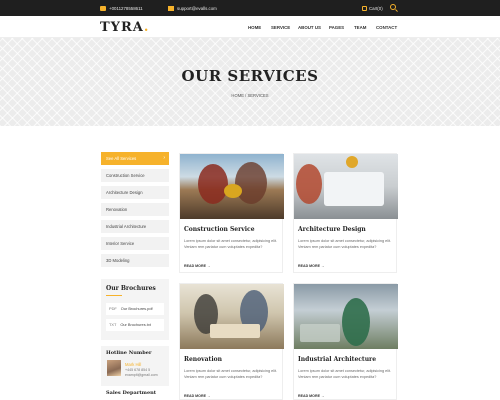 This screenshot has width=500, height=400. I want to click on nav-service: SERVICE, so click(280, 27).